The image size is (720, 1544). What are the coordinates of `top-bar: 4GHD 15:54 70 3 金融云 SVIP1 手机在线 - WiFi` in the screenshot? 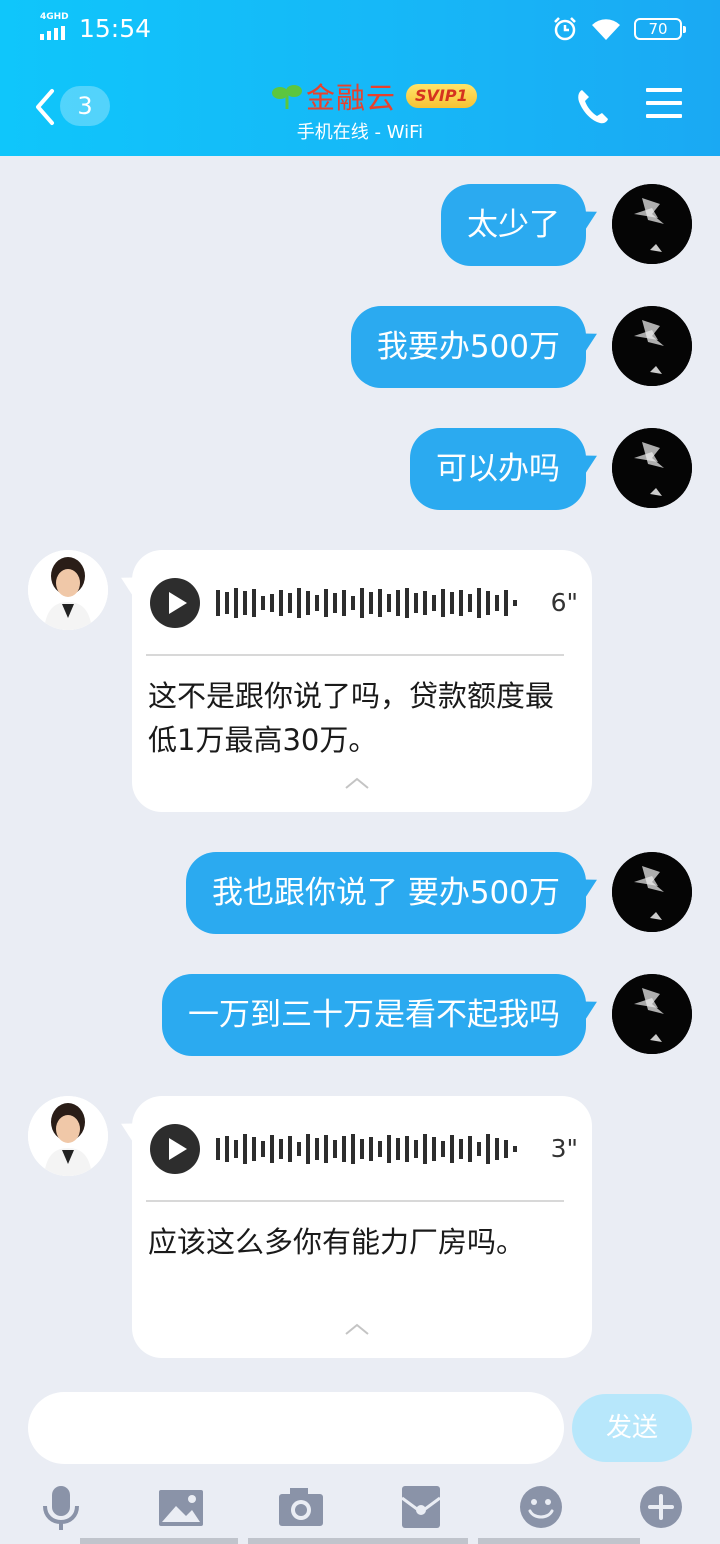 It's located at (360, 78).